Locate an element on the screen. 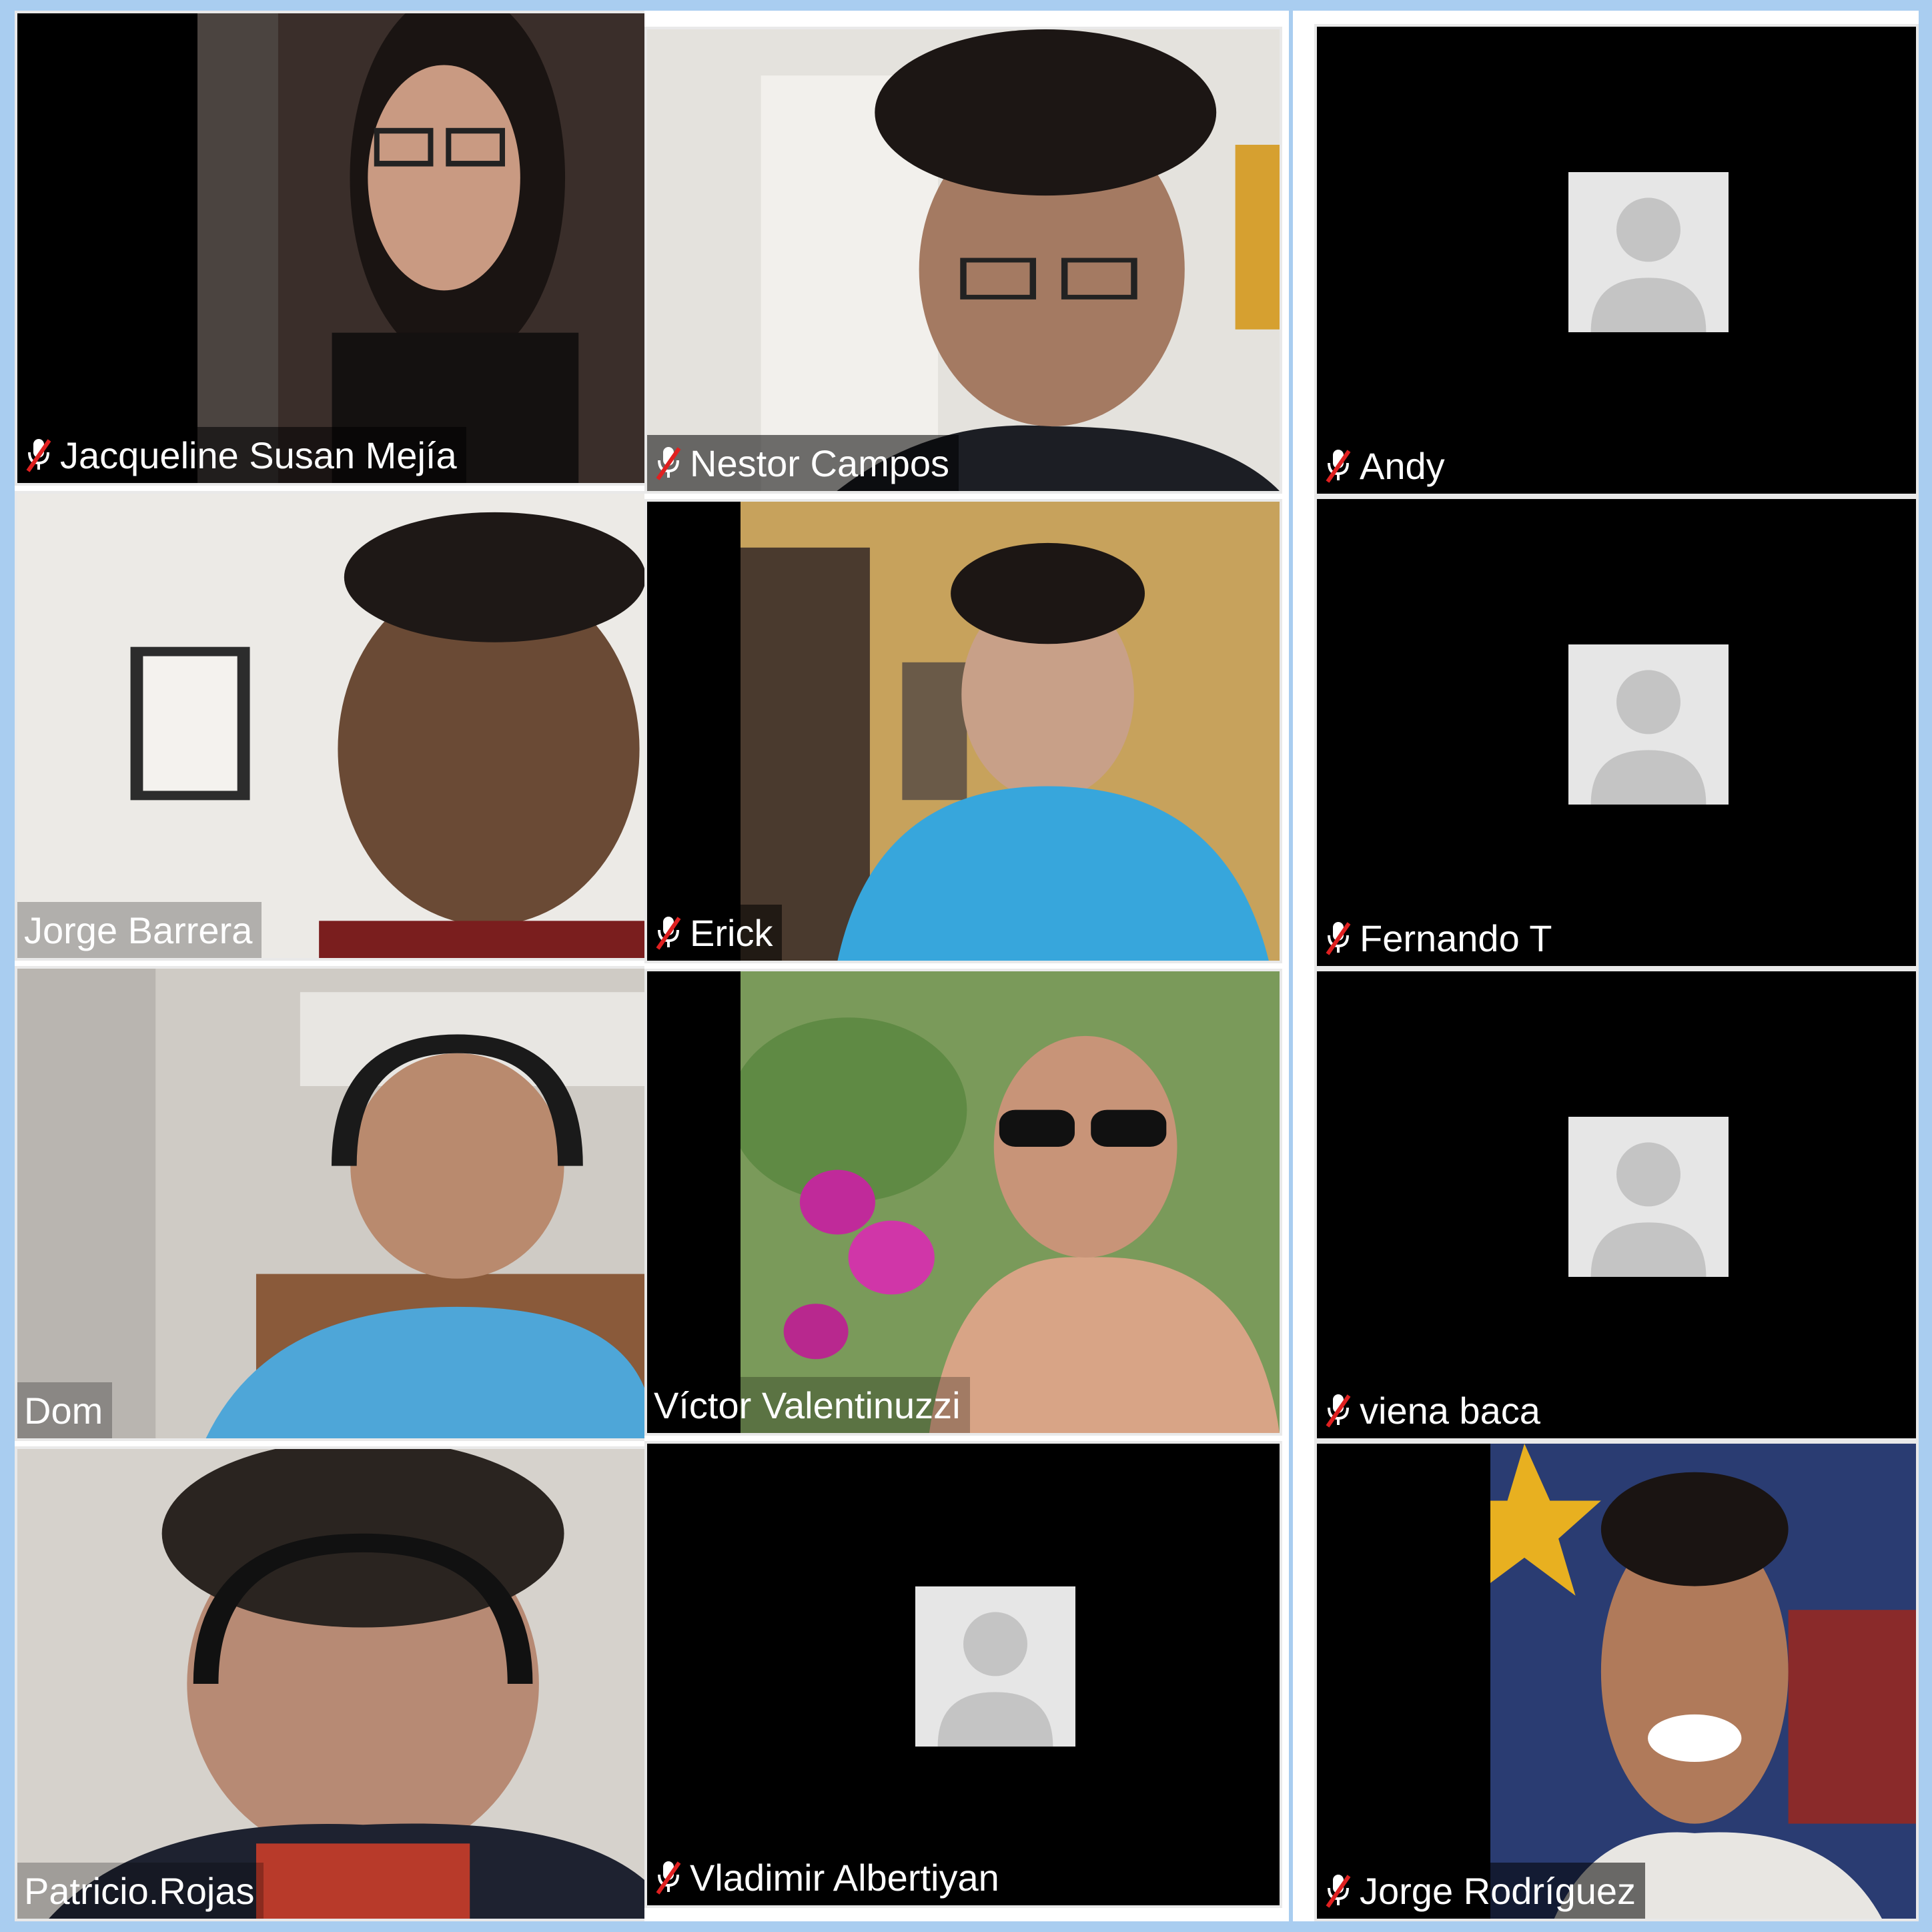  participant-name: Dom is located at coordinates (64, 1411).